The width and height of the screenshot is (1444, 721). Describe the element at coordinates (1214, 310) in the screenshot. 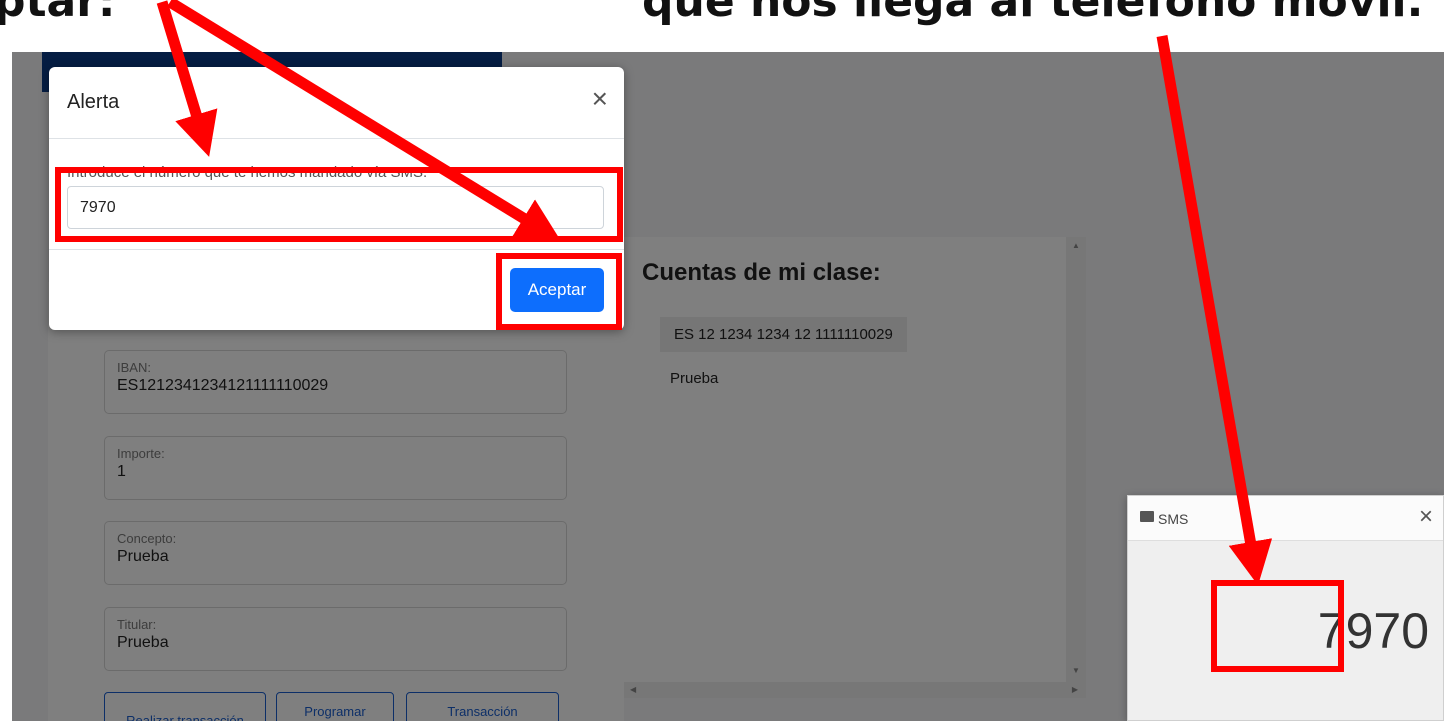

I see `arrow-to-sms-code` at that location.